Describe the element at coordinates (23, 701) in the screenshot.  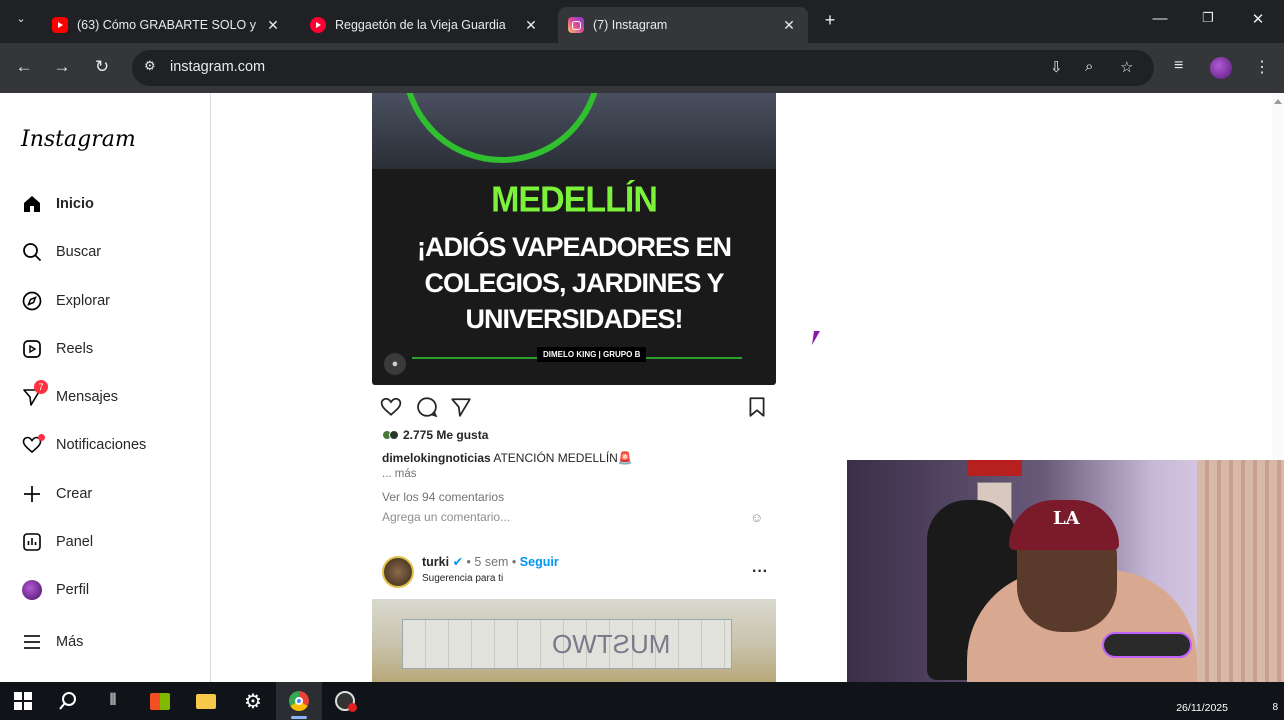
I see `start-button` at that location.